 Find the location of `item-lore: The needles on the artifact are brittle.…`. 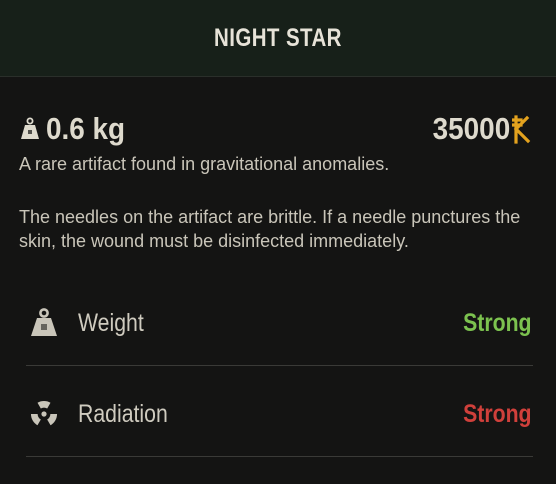

item-lore: The needles on the artifact are brittle.… is located at coordinates (270, 229).